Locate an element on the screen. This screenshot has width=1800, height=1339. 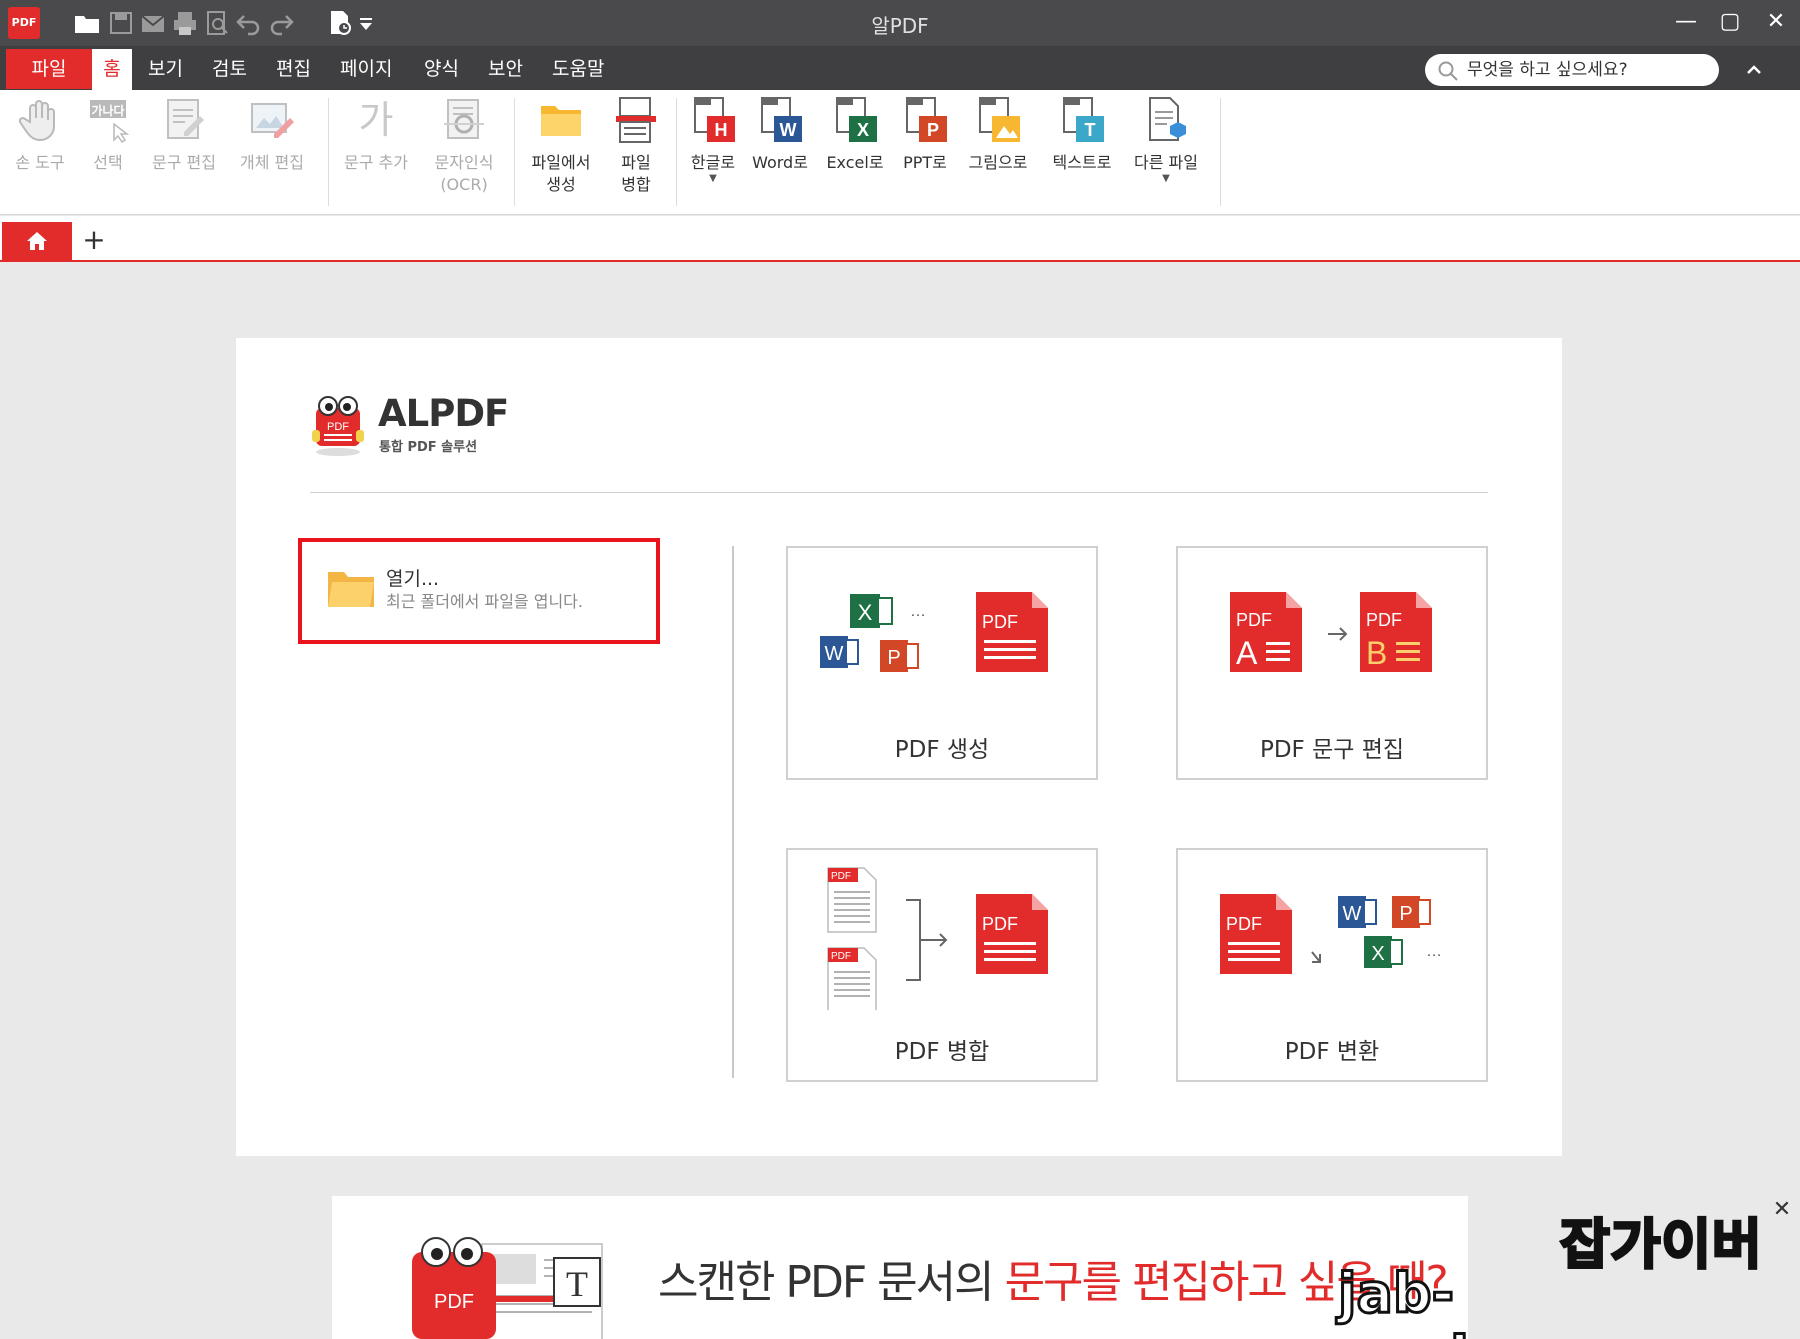
to-text-button: T 텍스트로 is located at coordinates (1082, 135).